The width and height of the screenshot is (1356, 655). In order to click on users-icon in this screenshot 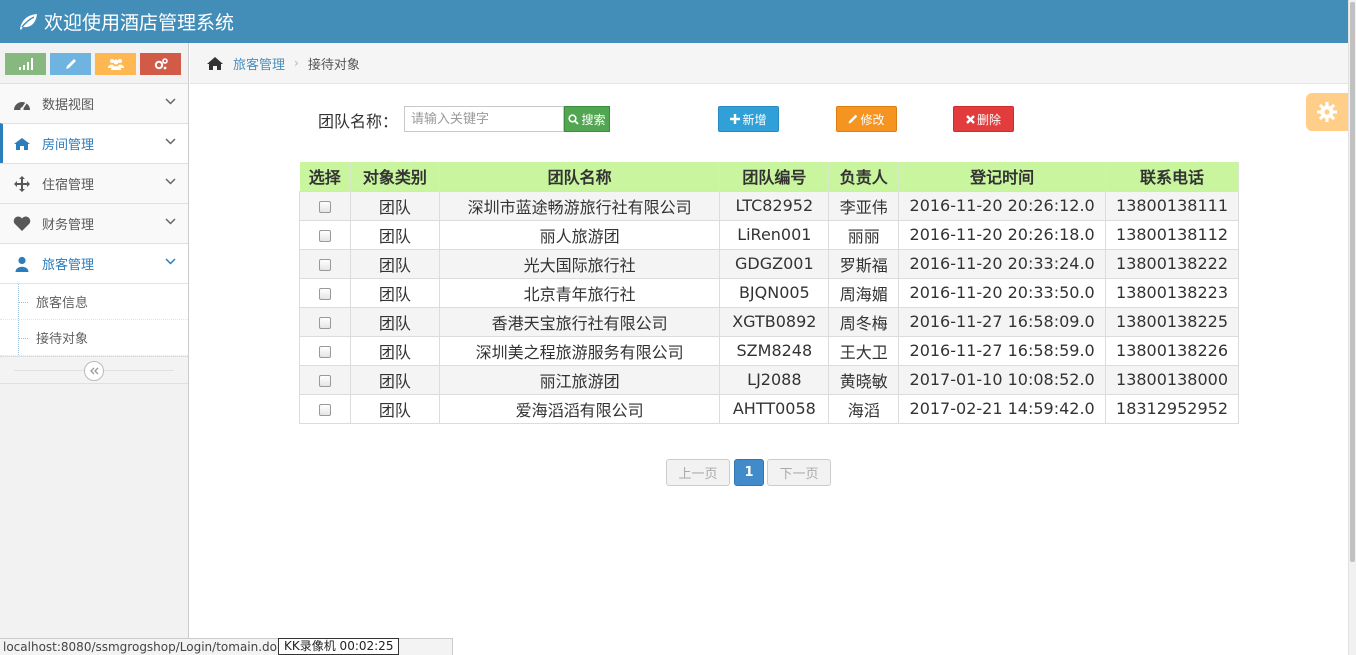, I will do `click(115, 64)`.